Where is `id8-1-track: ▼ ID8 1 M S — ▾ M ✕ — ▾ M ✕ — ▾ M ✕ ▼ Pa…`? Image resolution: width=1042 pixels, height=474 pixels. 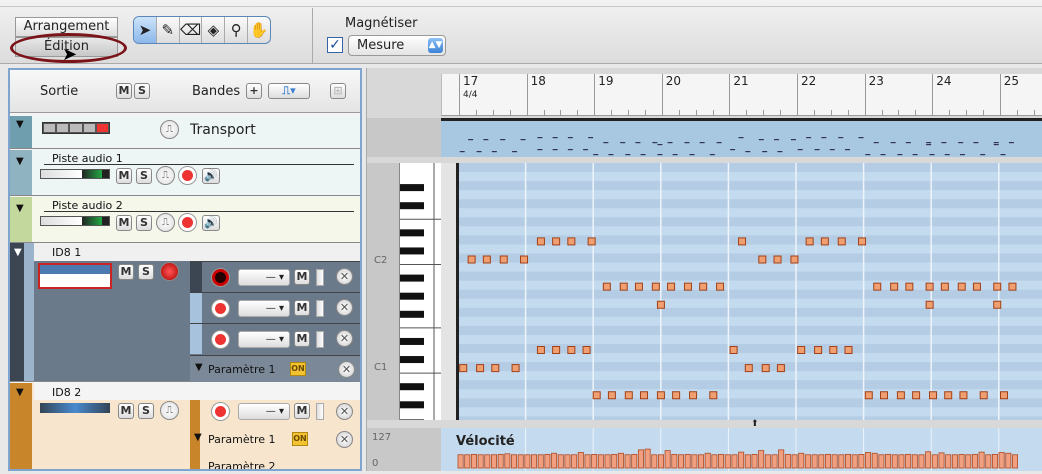
id8-1-track: ▼ ID8 1 M S — ▾ M ✕ — ▾ M ✕ — ▾ M ✕ ▼ Pa… is located at coordinates (185, 312).